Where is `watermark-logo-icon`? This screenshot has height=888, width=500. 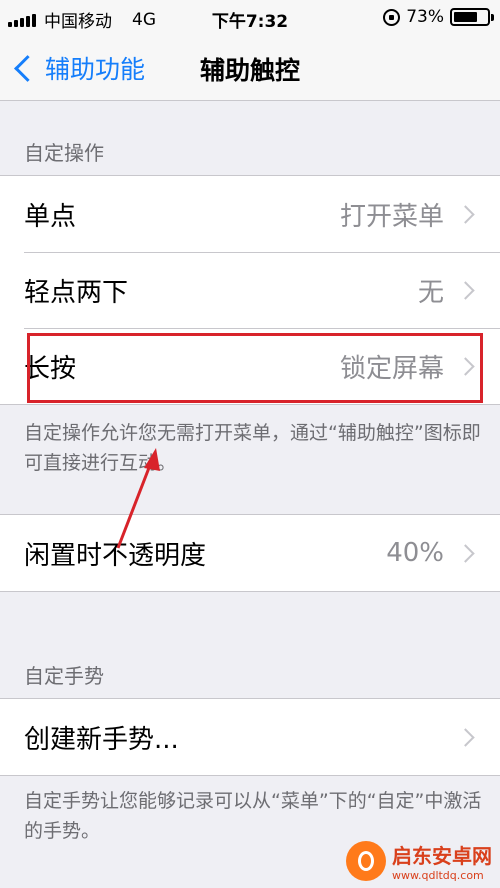 watermark-logo-icon is located at coordinates (366, 861).